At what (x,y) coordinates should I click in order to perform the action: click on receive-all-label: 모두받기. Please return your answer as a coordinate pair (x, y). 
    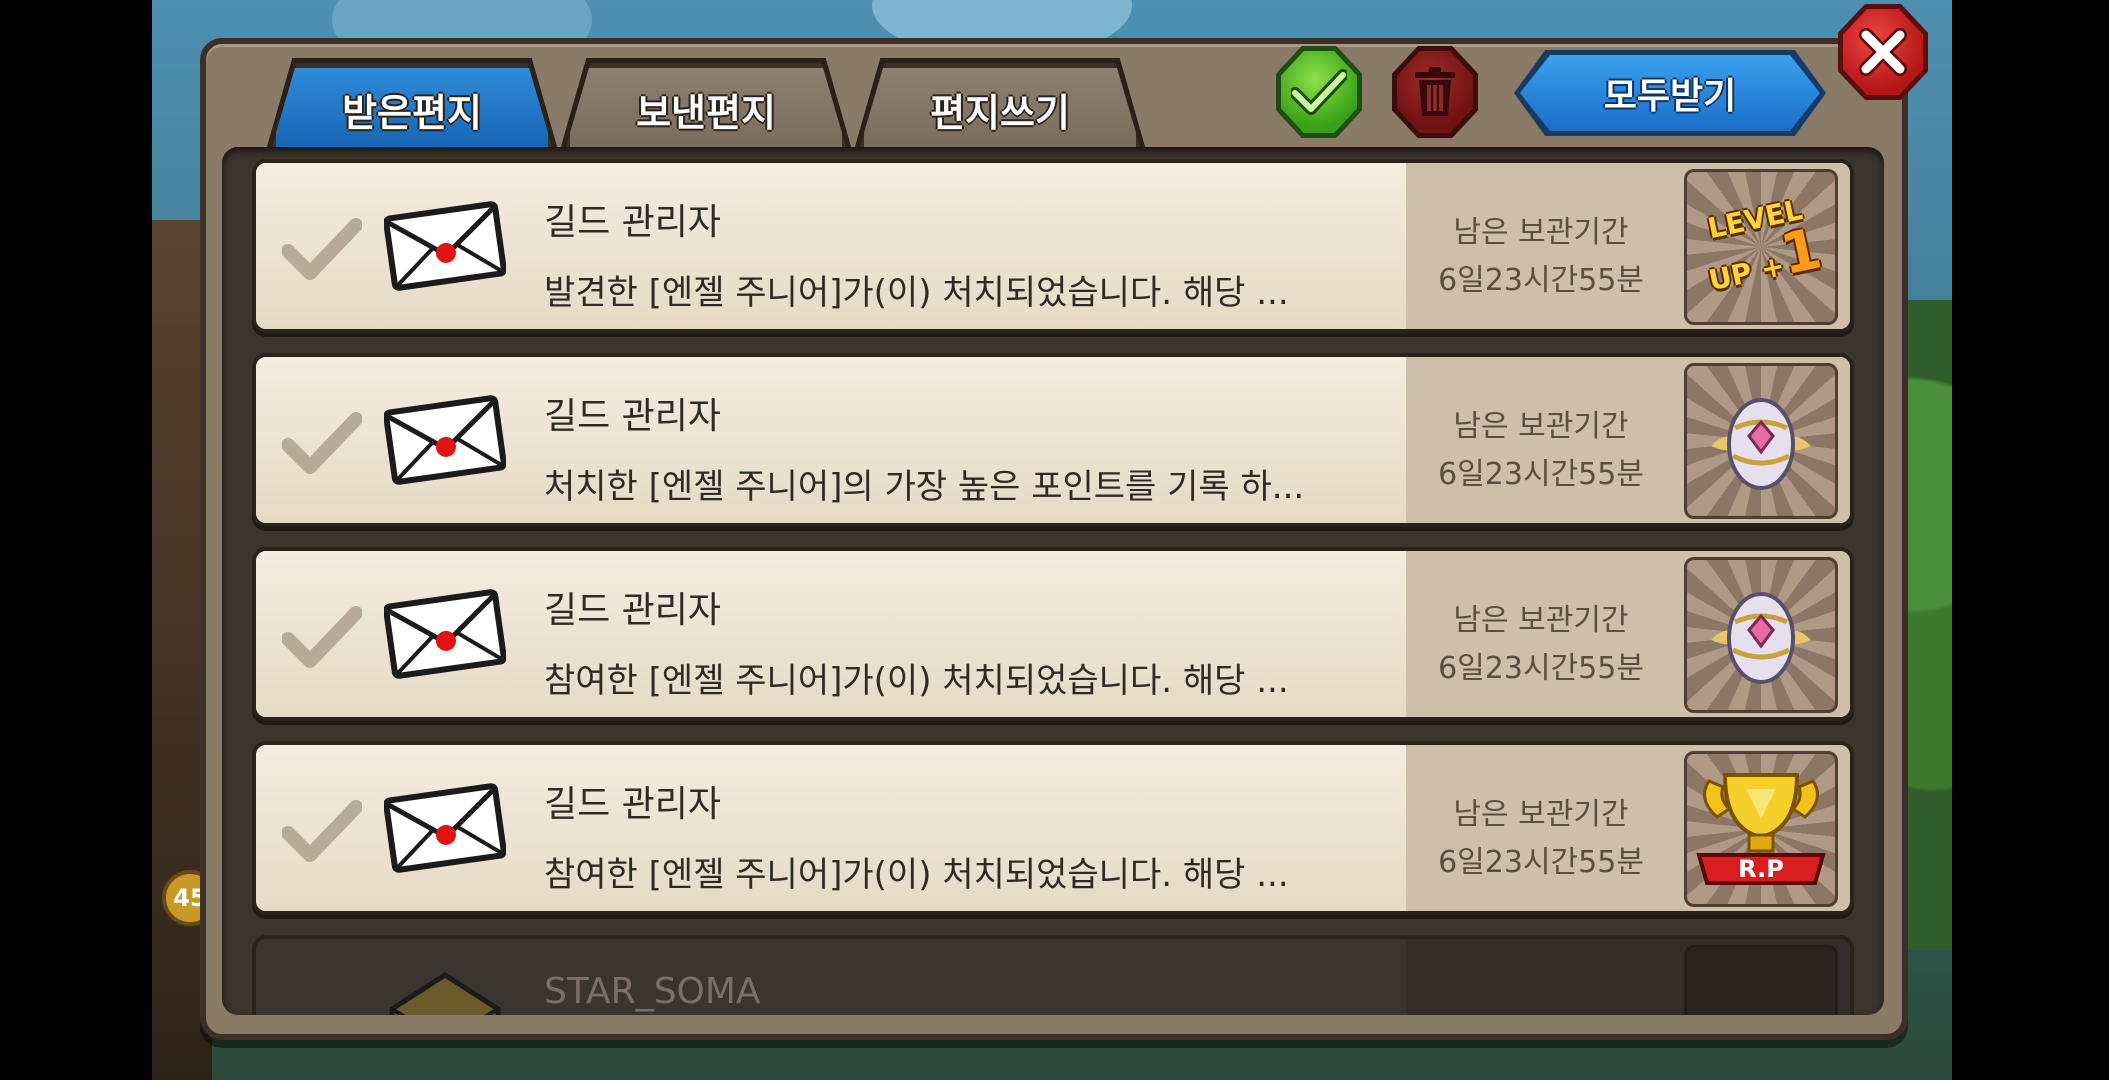
    Looking at the image, I should click on (1670, 93).